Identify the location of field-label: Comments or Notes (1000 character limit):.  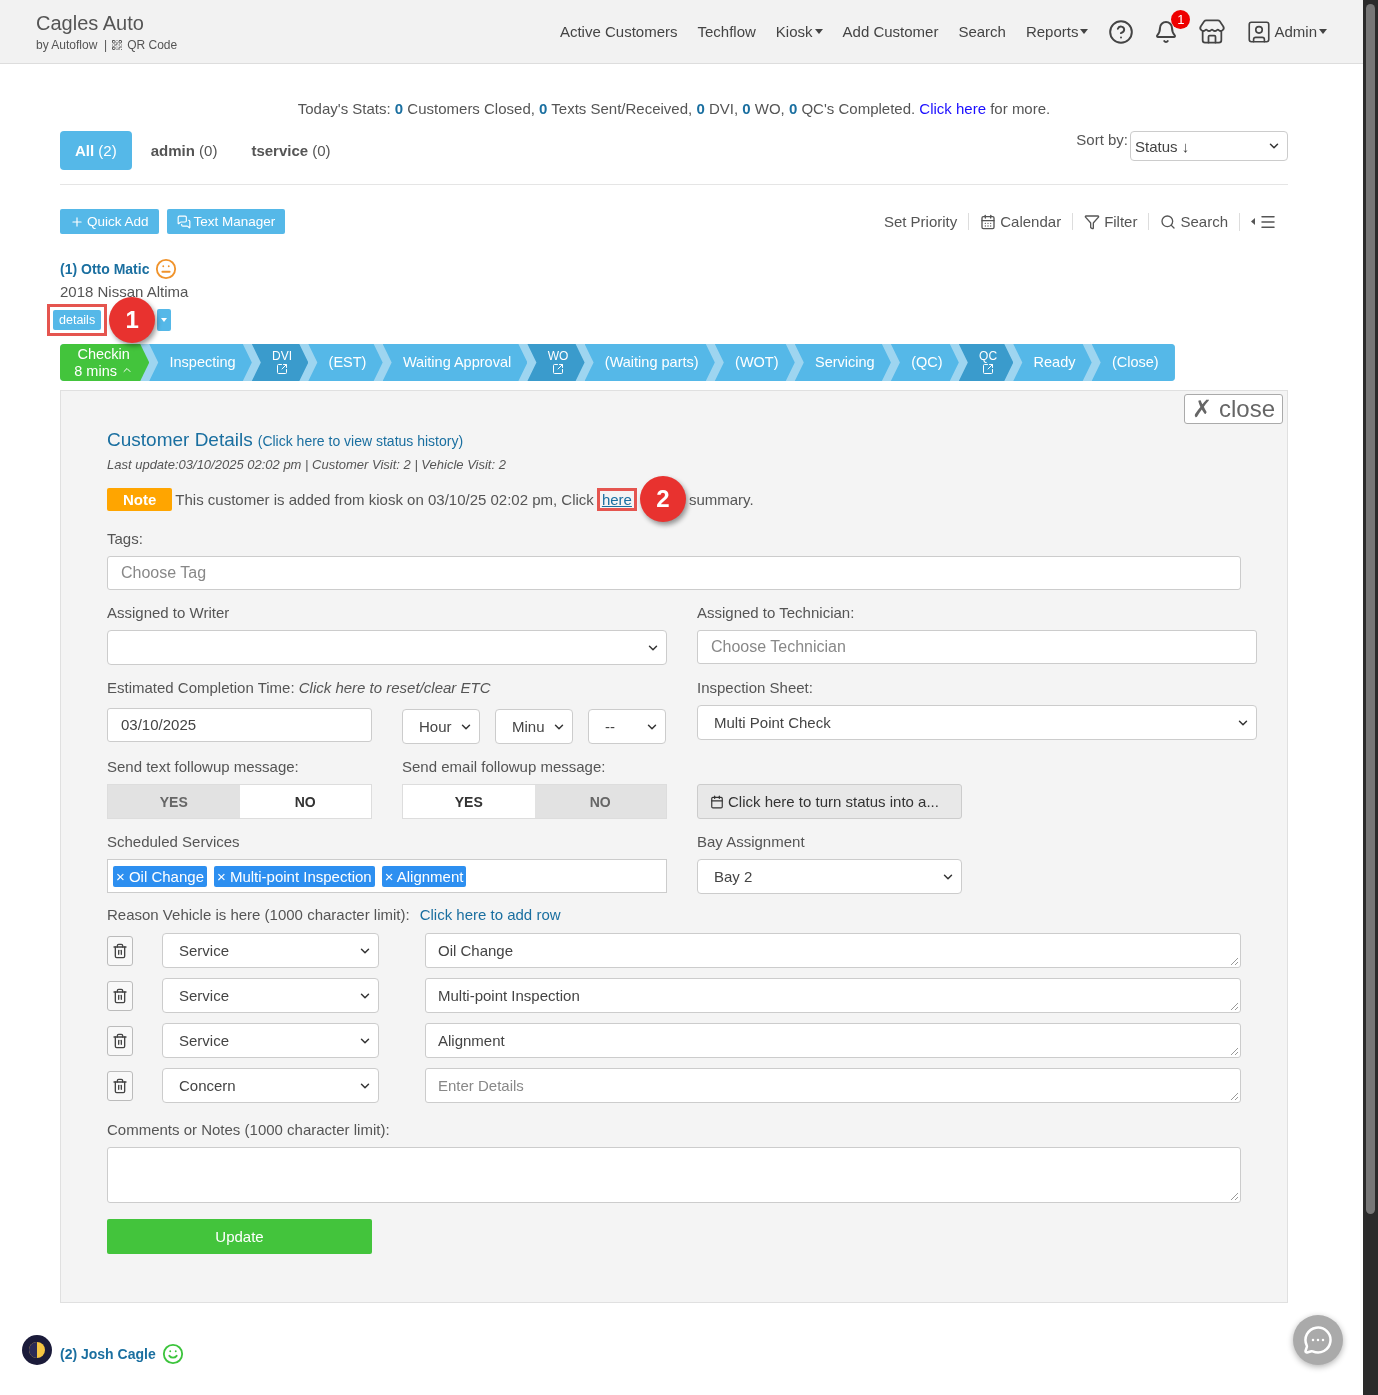
(249, 1129).